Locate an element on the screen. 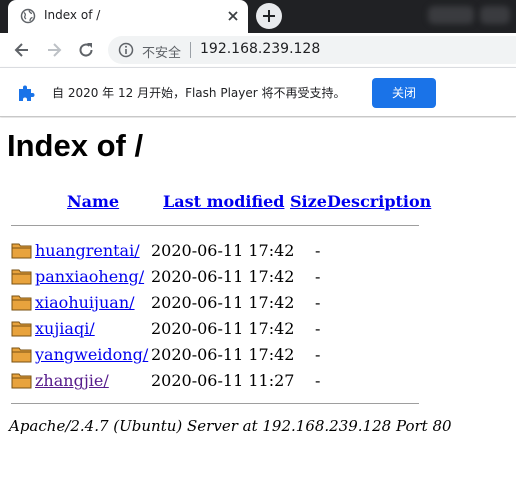  table-row: xiaohuijuan/ 2020-06-11 17:42 - is located at coordinates (221, 302).